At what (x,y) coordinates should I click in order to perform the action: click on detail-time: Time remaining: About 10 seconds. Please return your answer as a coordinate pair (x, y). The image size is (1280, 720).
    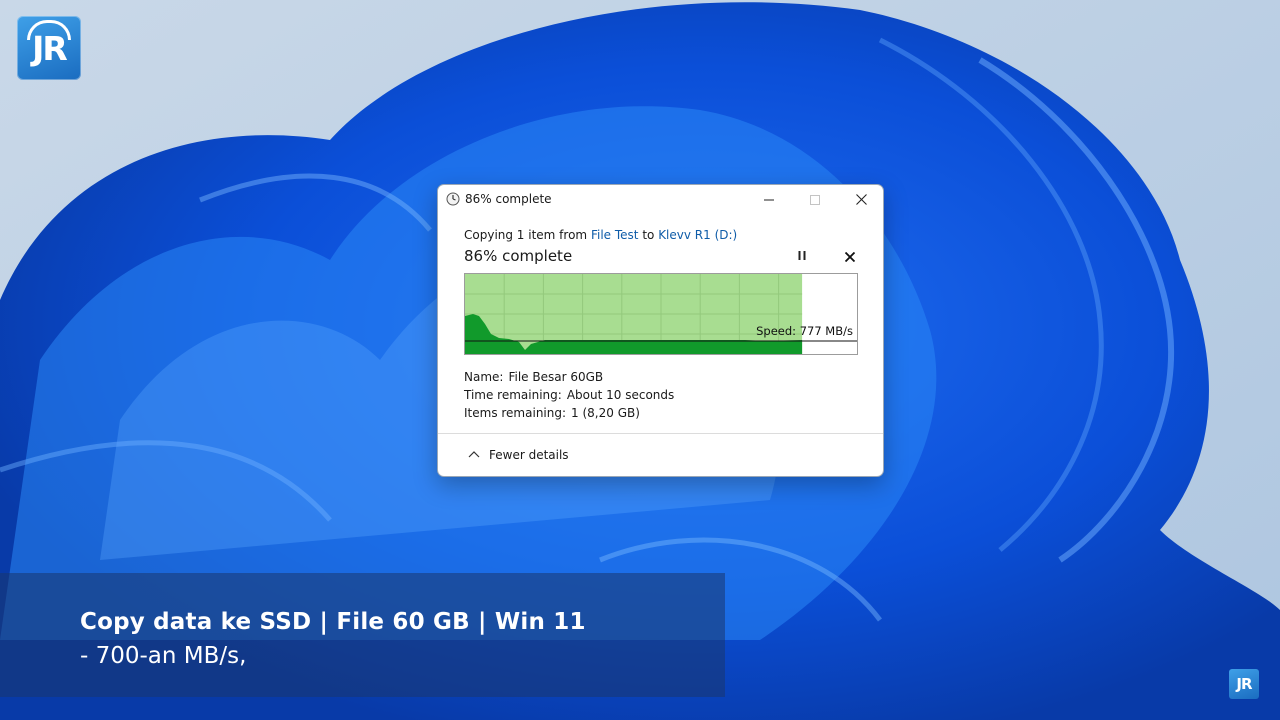
    Looking at the image, I should click on (569, 395).